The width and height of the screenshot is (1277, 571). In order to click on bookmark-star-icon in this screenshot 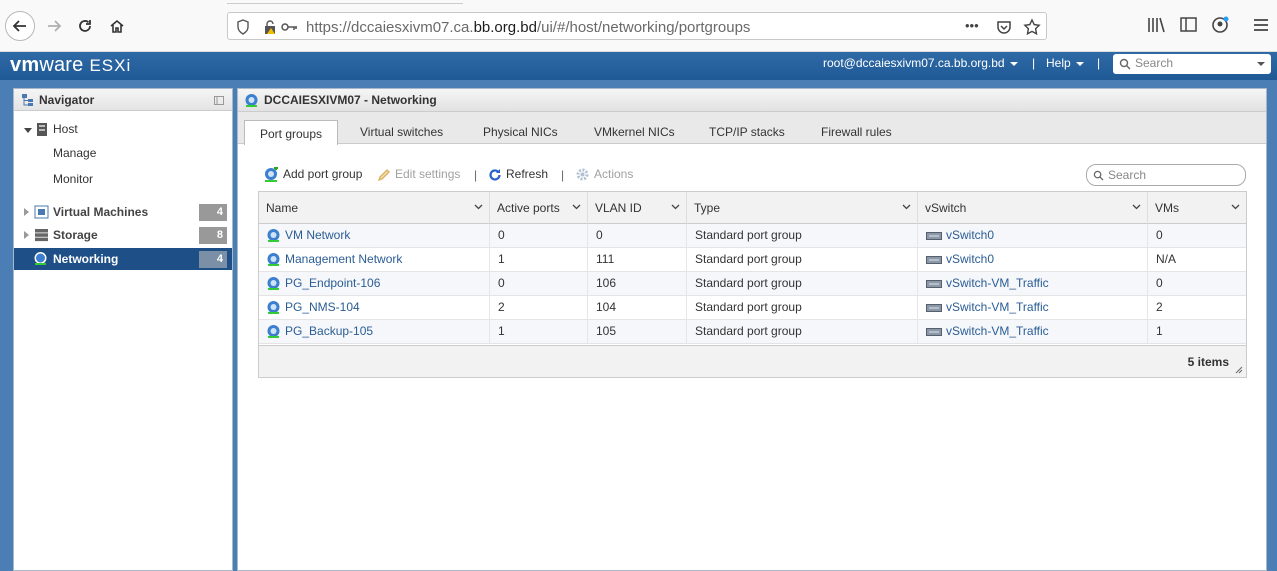, I will do `click(1032, 27)`.